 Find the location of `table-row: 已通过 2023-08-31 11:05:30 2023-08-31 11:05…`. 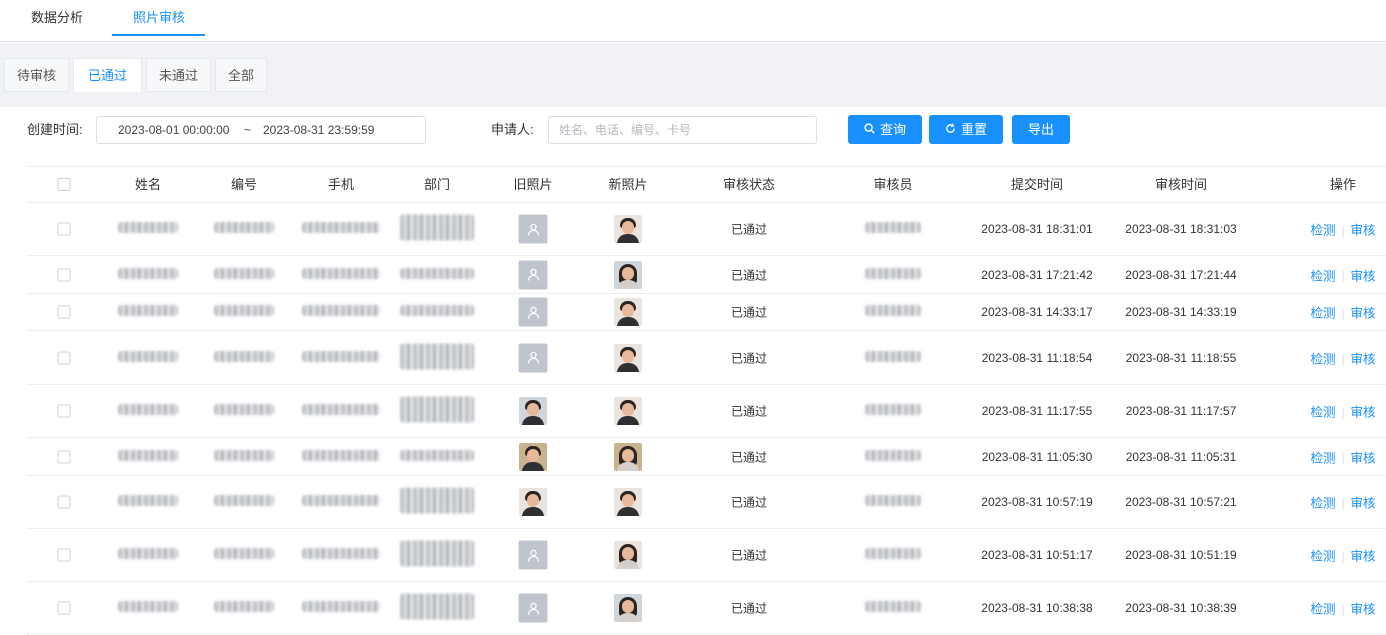

table-row: 已通过 2023-08-31 11:05:30 2023-08-31 11:05… is located at coordinates (706, 457).